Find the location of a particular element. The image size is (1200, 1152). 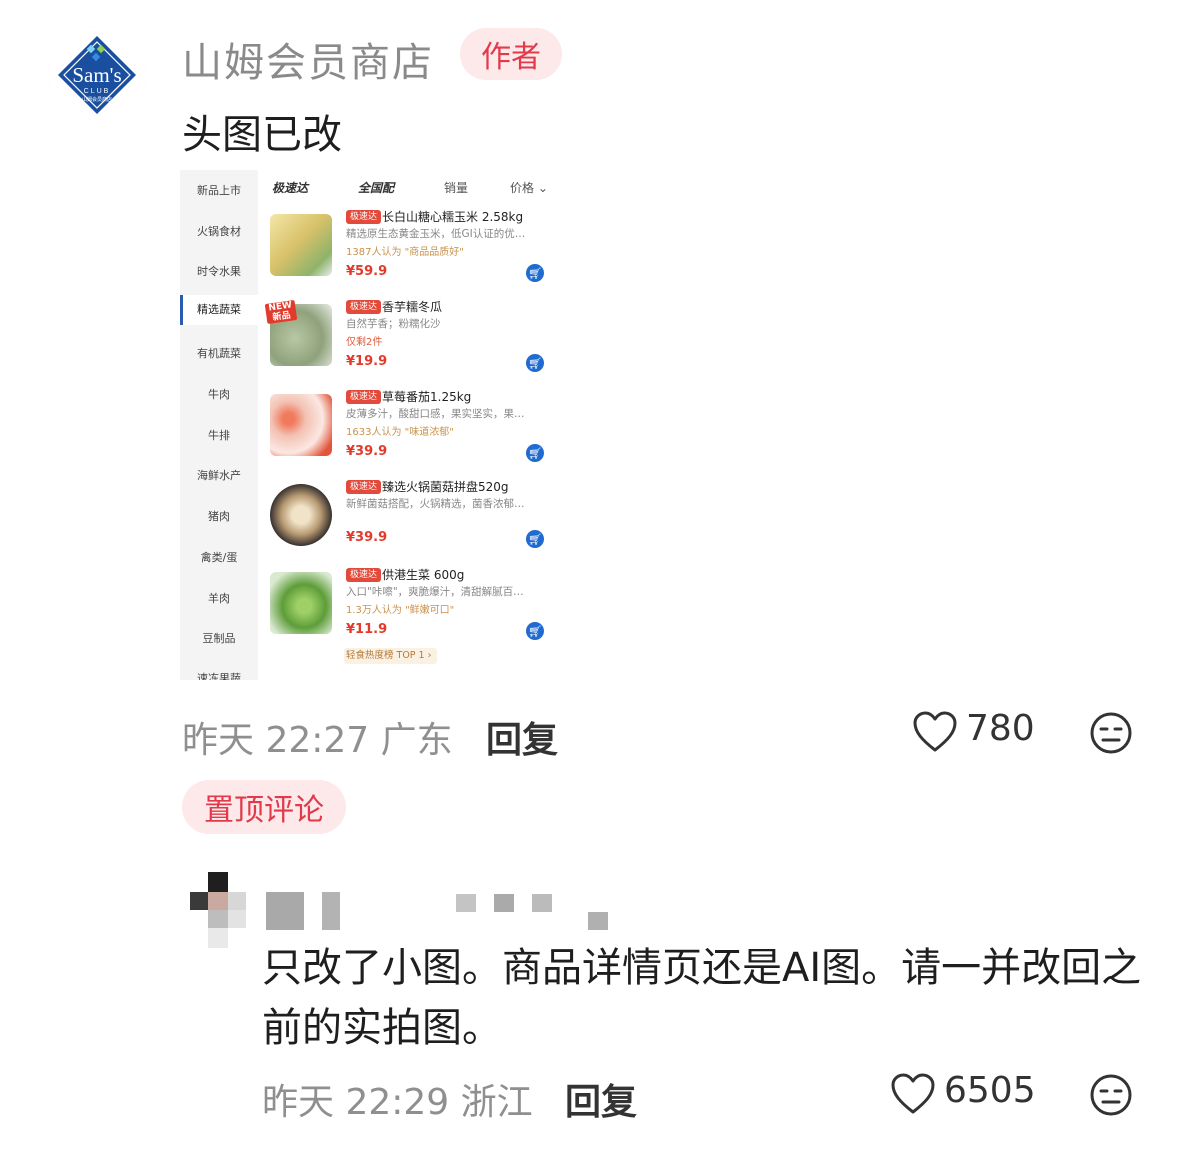

tab-sales: 销量 is located at coordinates (456, 188).